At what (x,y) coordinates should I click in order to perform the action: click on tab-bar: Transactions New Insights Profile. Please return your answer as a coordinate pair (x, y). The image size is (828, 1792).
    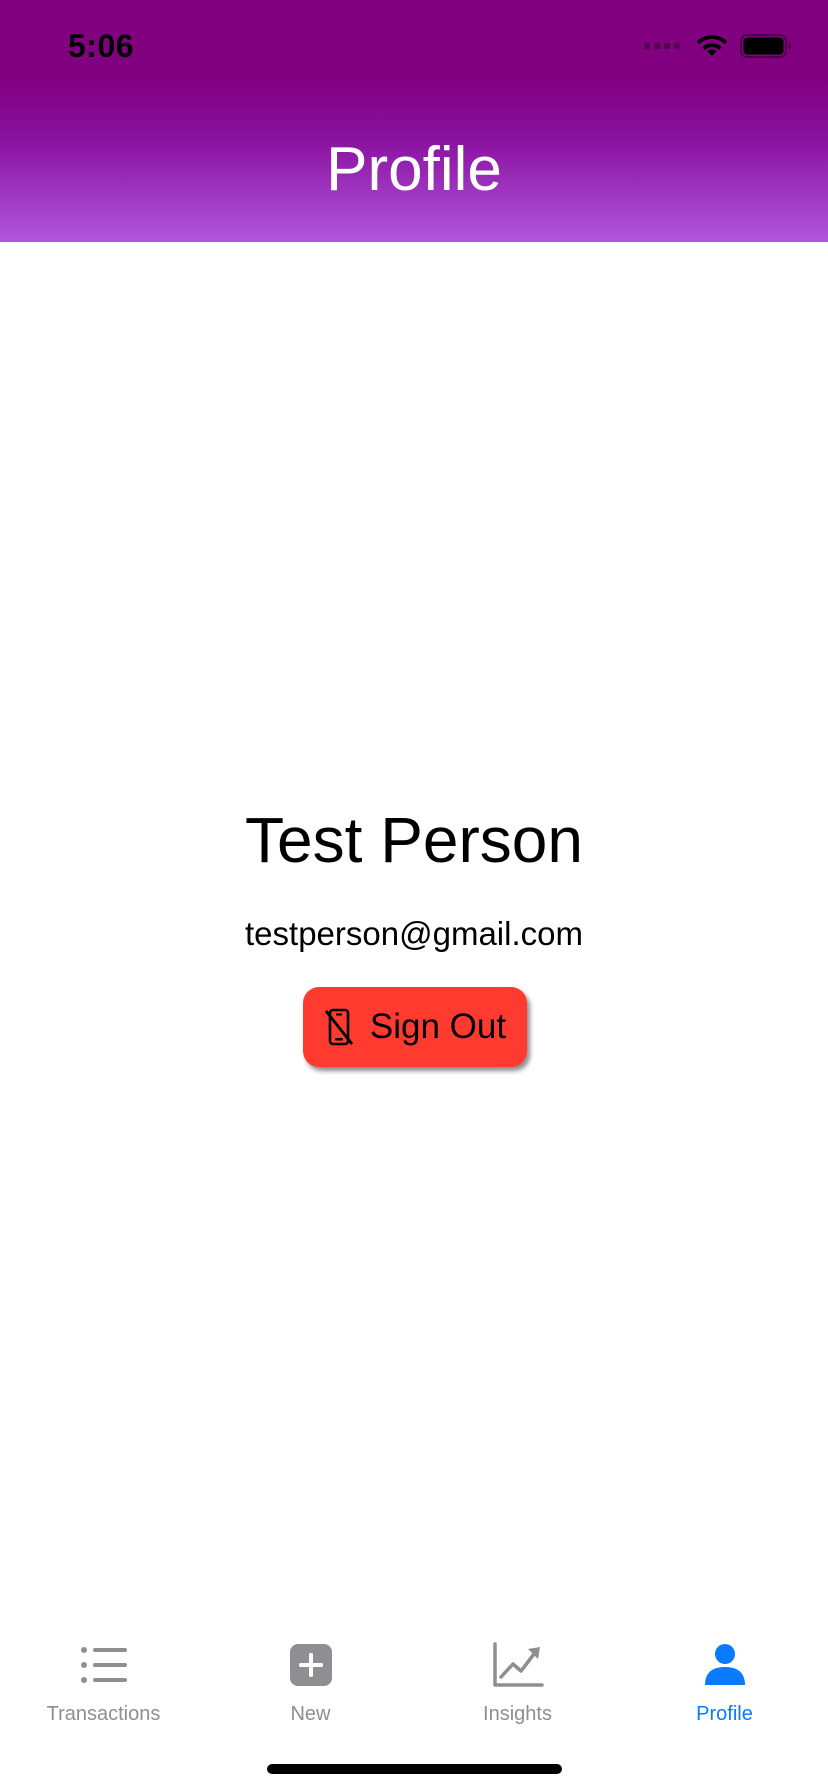
    Looking at the image, I should click on (414, 1675).